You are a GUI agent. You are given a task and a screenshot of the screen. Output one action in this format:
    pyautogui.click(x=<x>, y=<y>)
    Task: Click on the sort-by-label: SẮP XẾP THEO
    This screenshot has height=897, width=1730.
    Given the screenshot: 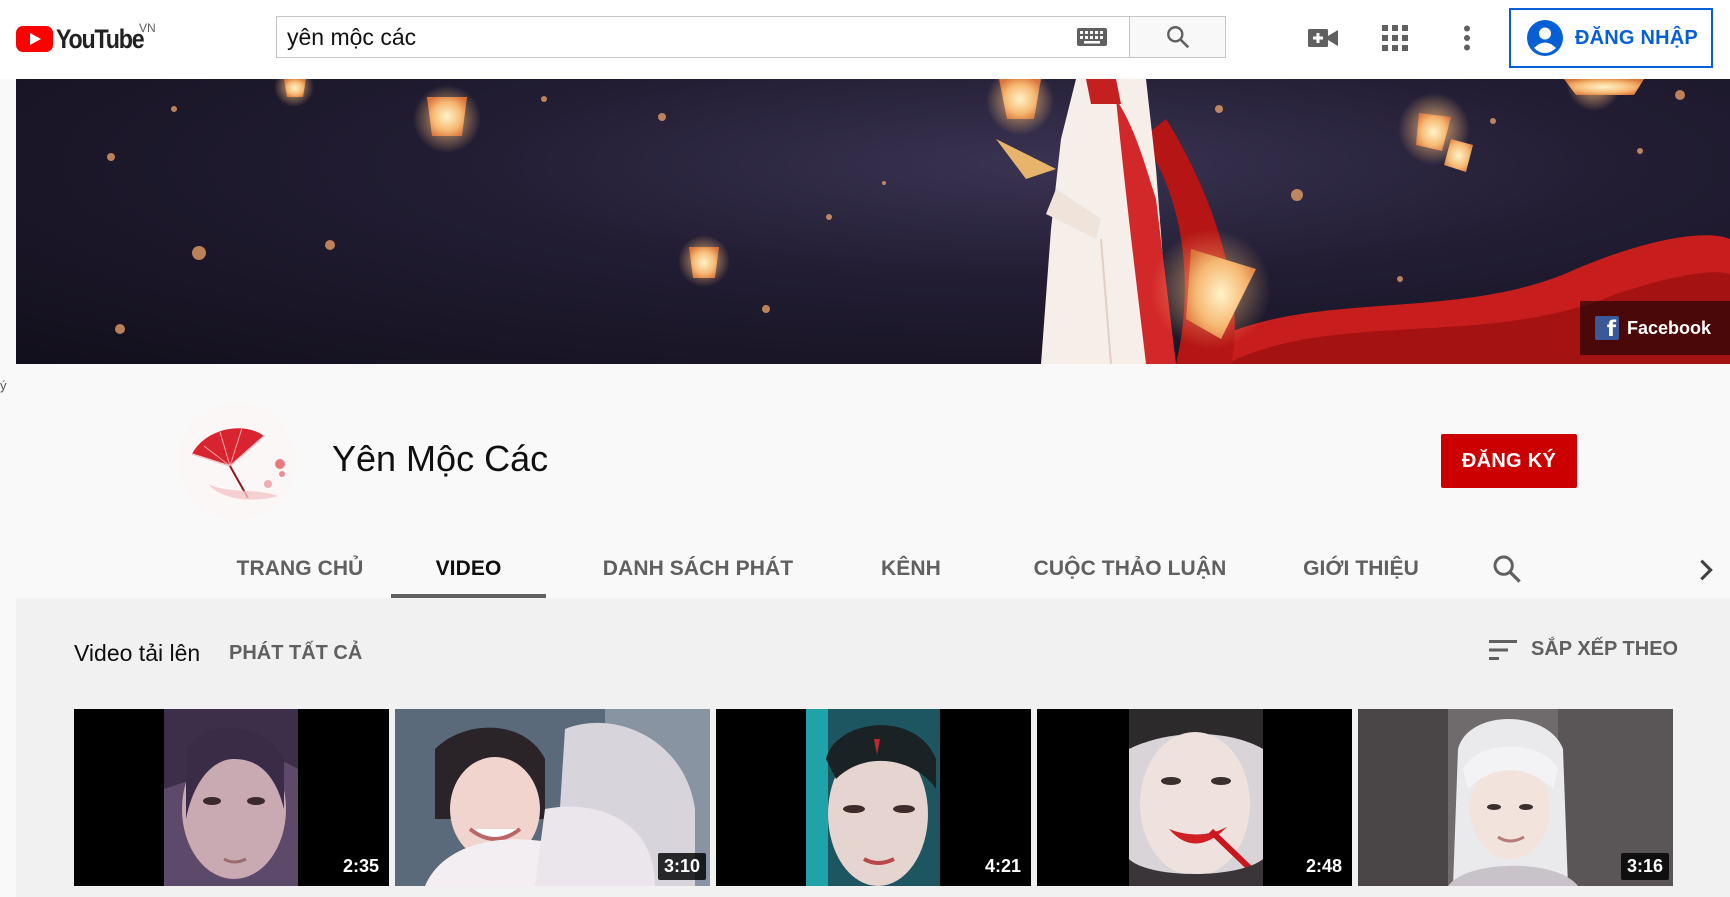 What is the action you would take?
    pyautogui.click(x=1605, y=649)
    